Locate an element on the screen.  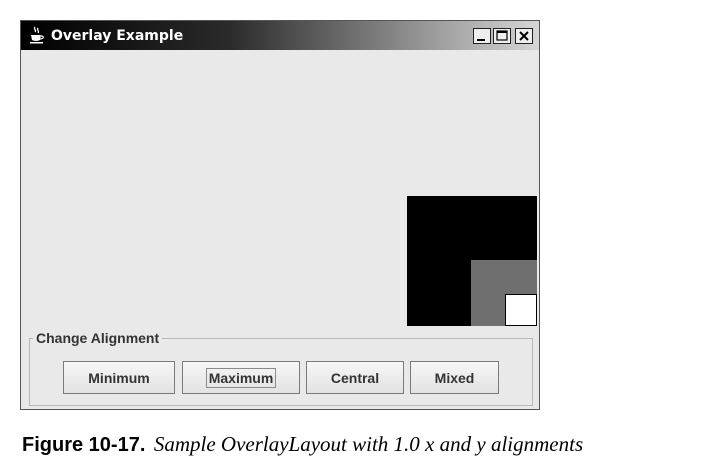
central-button: Central is located at coordinates (355, 377).